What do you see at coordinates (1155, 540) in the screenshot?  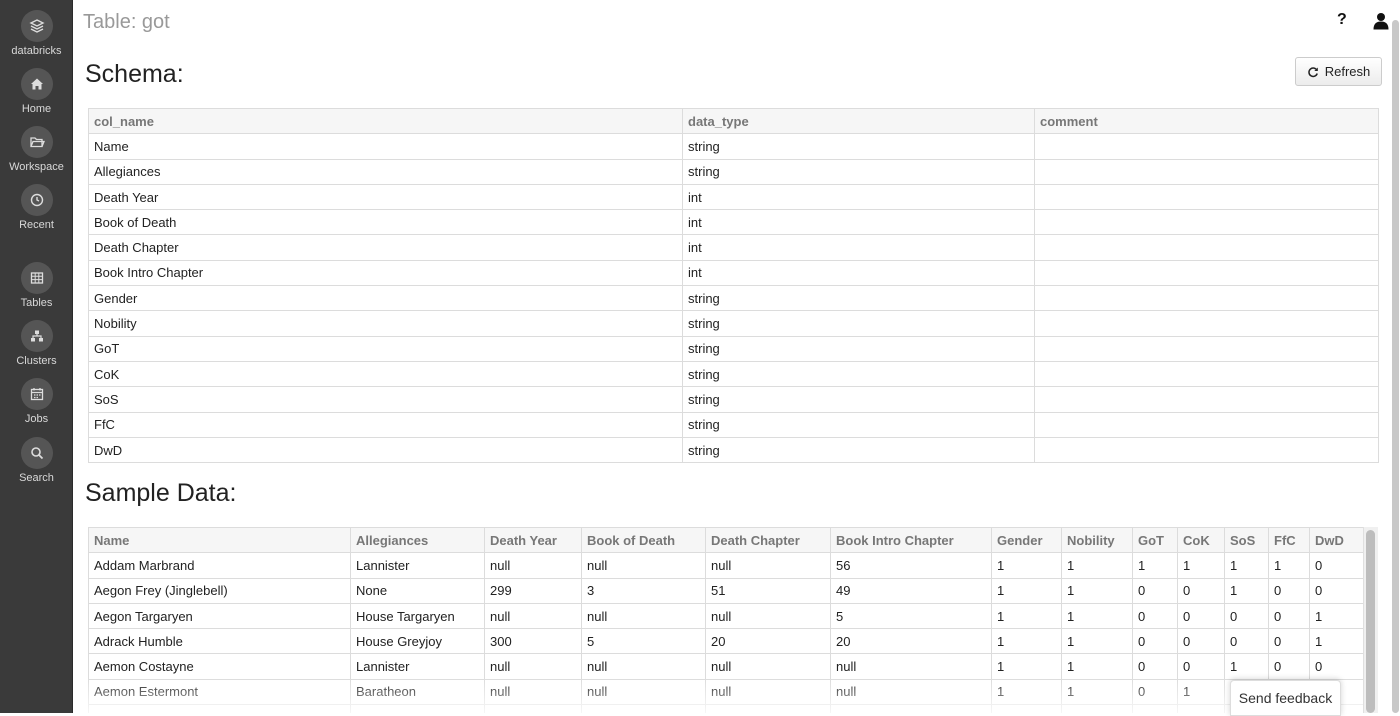 I see `column-header: GoT` at bounding box center [1155, 540].